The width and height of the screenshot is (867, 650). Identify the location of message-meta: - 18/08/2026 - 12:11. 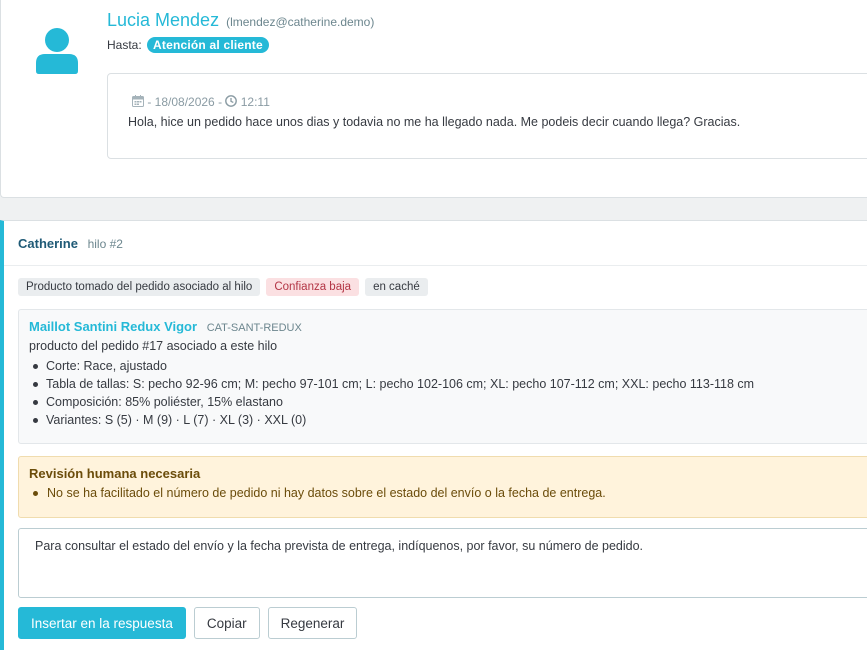
(201, 102).